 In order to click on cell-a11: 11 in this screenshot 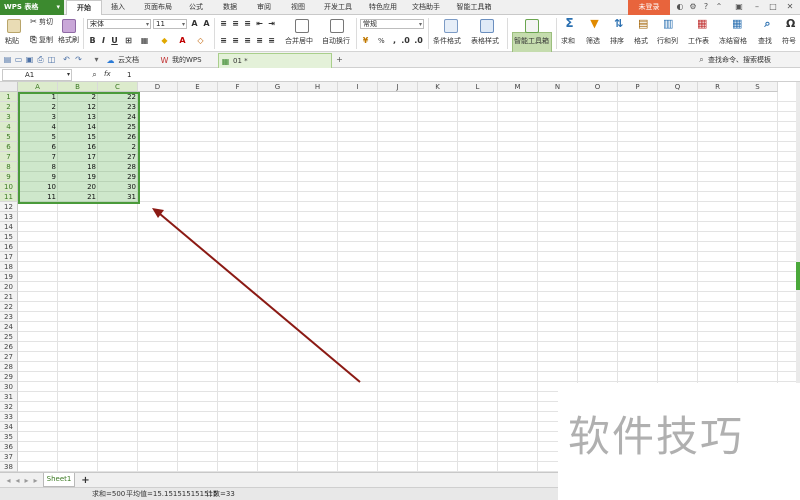, I will do `click(38, 197)`.